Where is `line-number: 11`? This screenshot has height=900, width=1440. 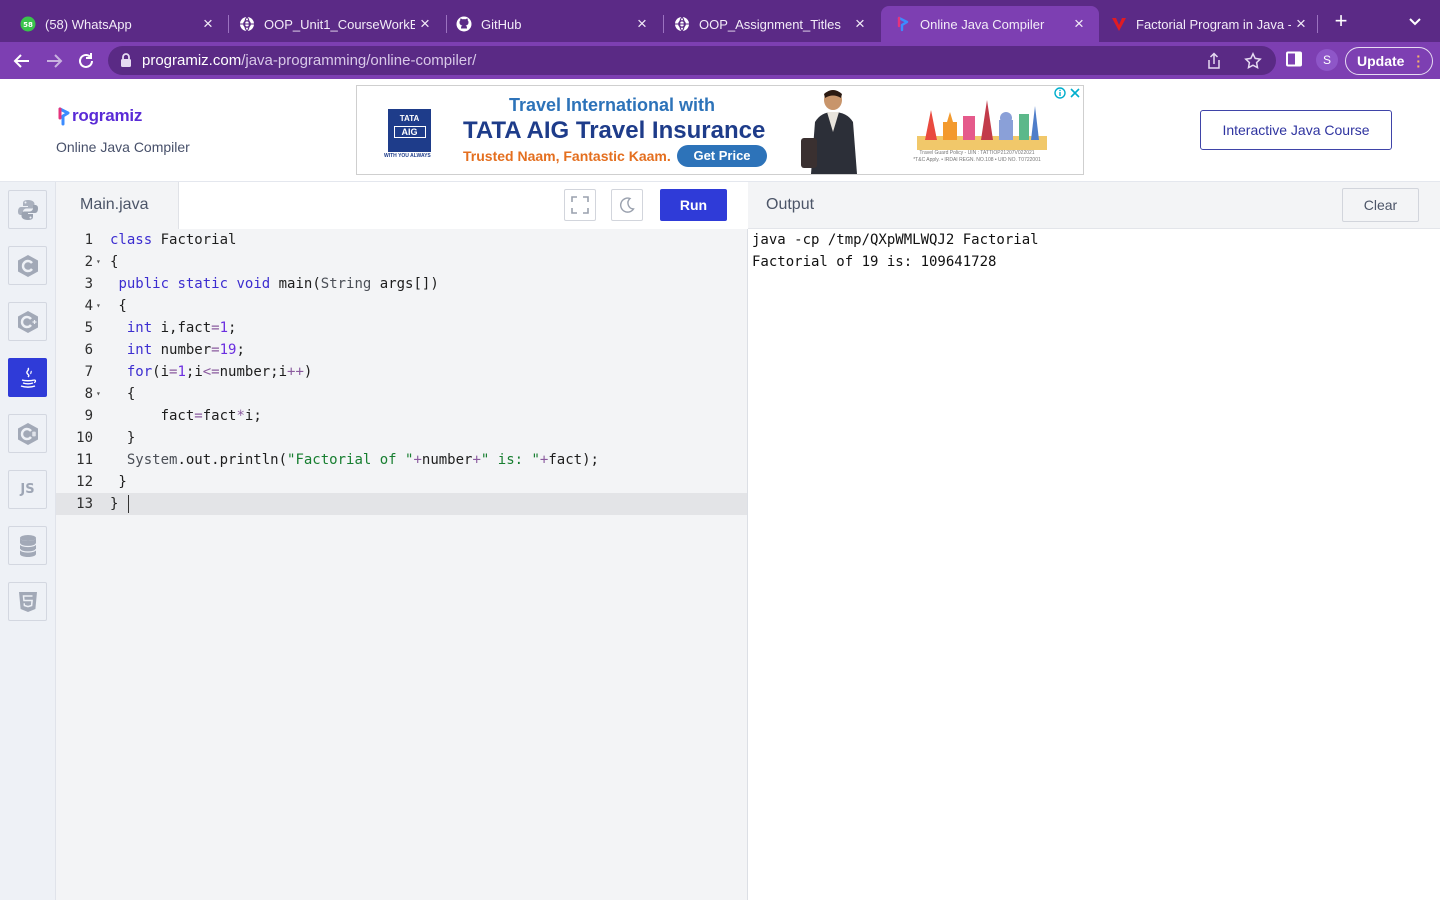
line-number: 11 is located at coordinates (84, 460).